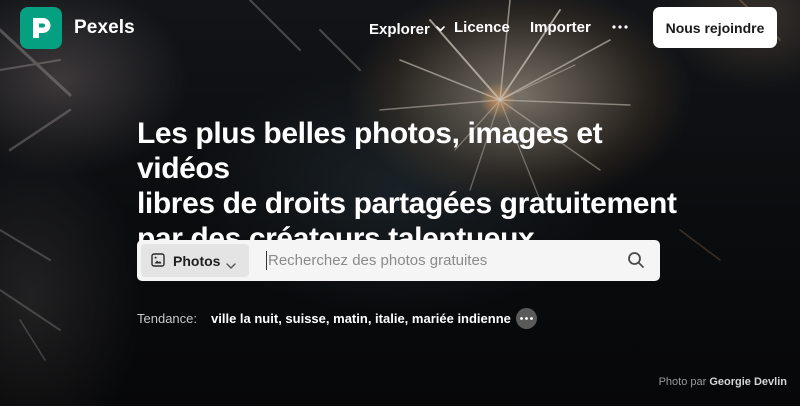  I want to click on nav-licence: Licence, so click(482, 27).